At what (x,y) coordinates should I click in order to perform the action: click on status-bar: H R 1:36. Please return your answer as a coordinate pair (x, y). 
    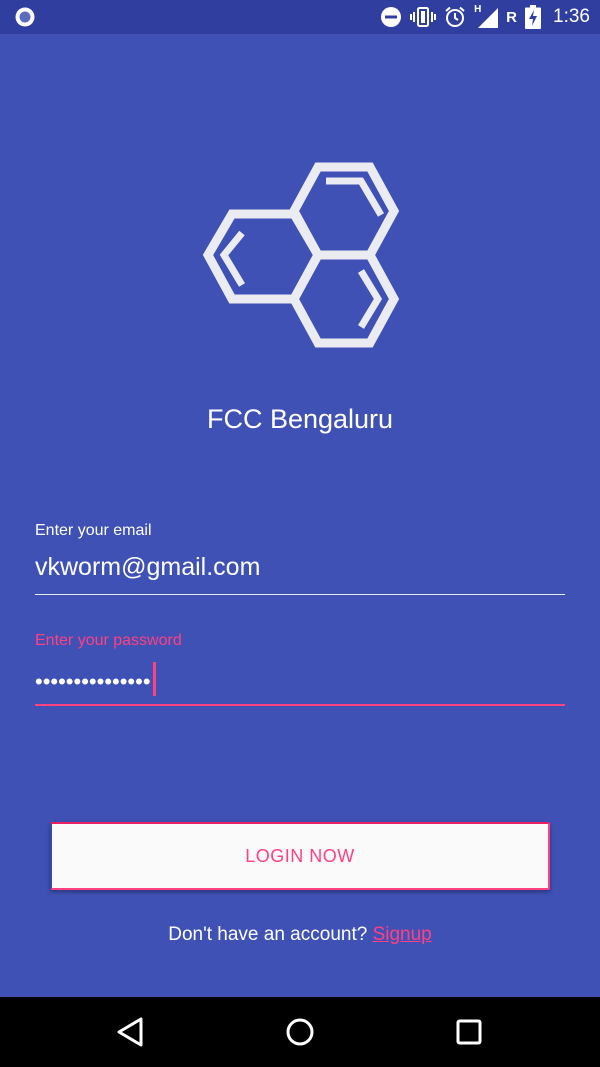
    Looking at the image, I should click on (300, 17).